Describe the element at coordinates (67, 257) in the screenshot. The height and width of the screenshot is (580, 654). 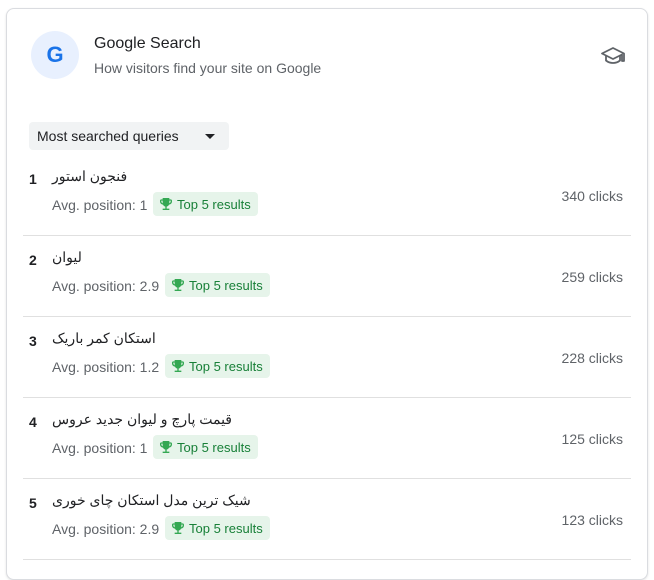
I see `query-text: لیوان` at that location.